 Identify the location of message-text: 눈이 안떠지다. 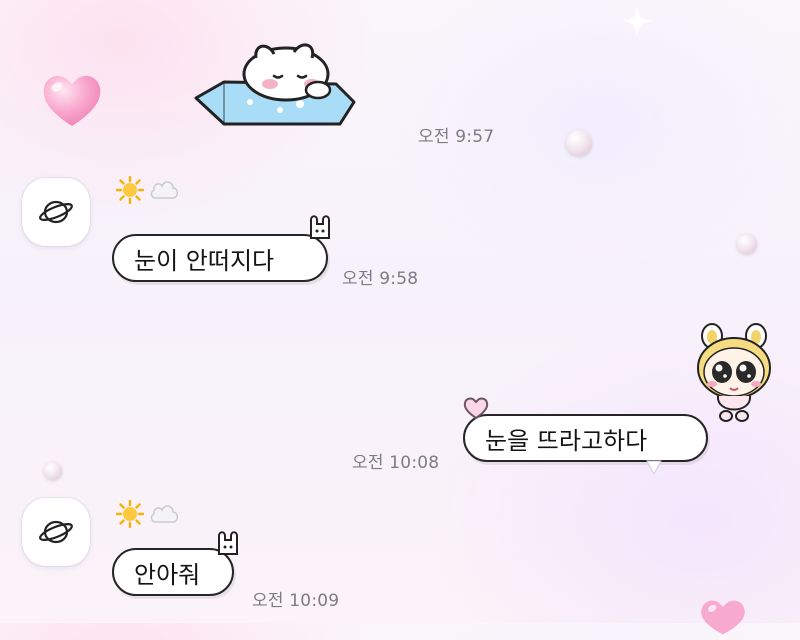
(204, 260).